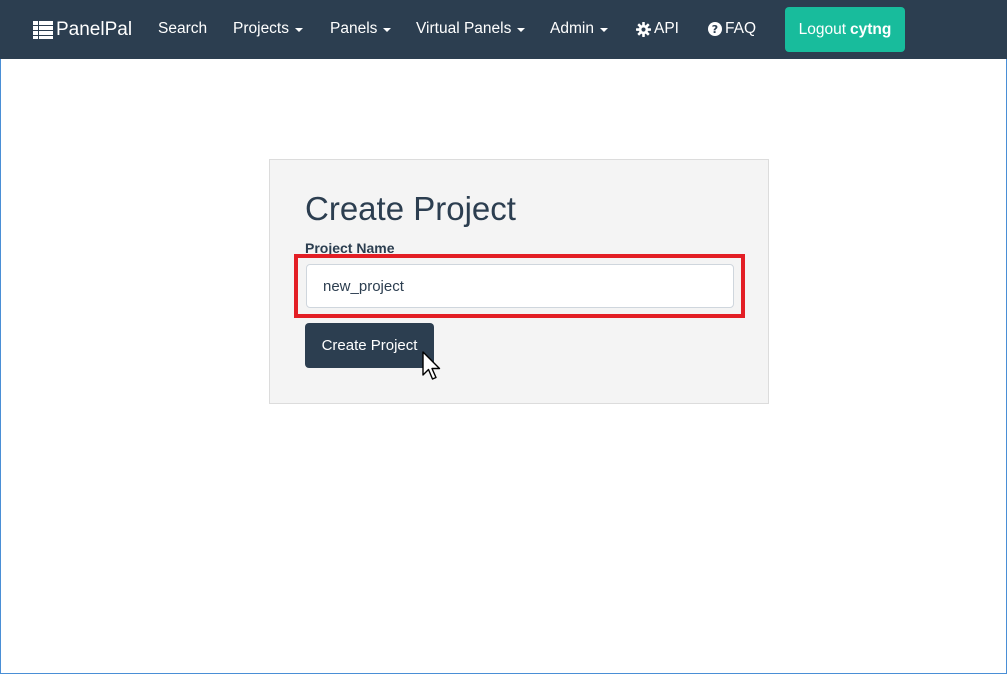  What do you see at coordinates (410, 208) in the screenshot?
I see `page-title: Create Project` at bounding box center [410, 208].